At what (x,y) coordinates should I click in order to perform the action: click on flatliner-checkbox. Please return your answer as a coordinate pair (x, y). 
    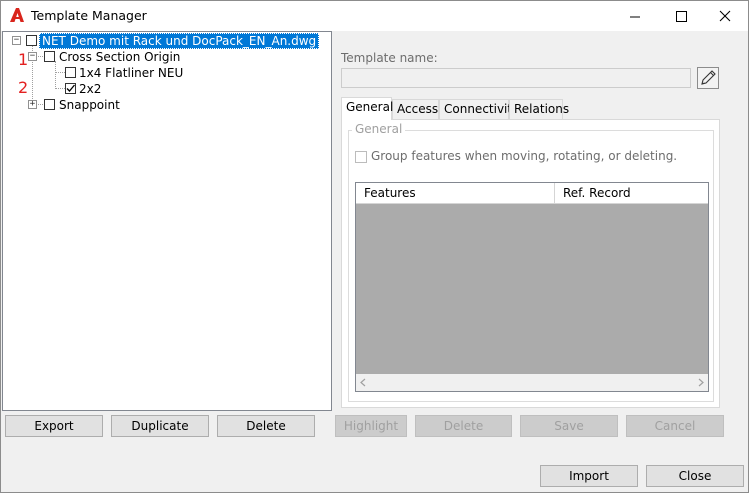
    Looking at the image, I should click on (70, 72).